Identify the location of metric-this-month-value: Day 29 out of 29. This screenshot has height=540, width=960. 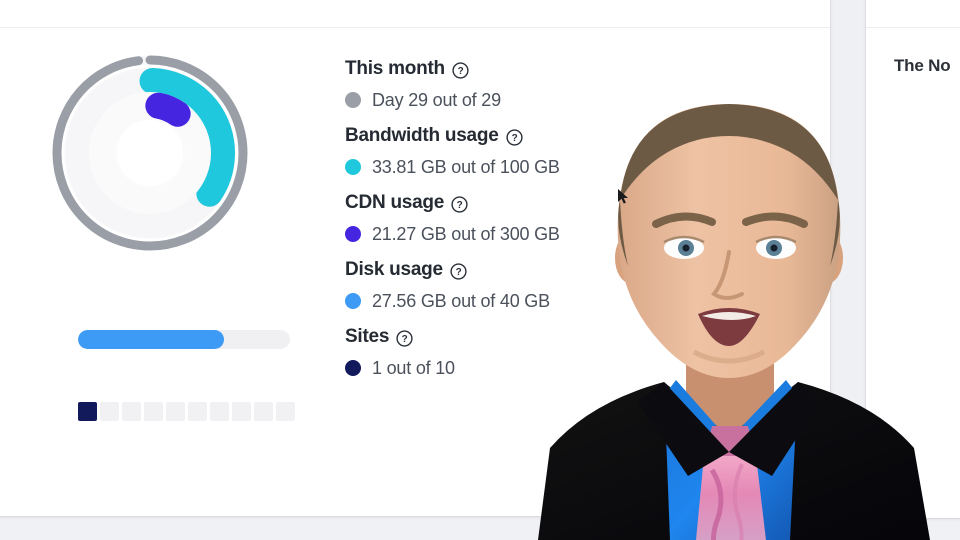
(436, 100).